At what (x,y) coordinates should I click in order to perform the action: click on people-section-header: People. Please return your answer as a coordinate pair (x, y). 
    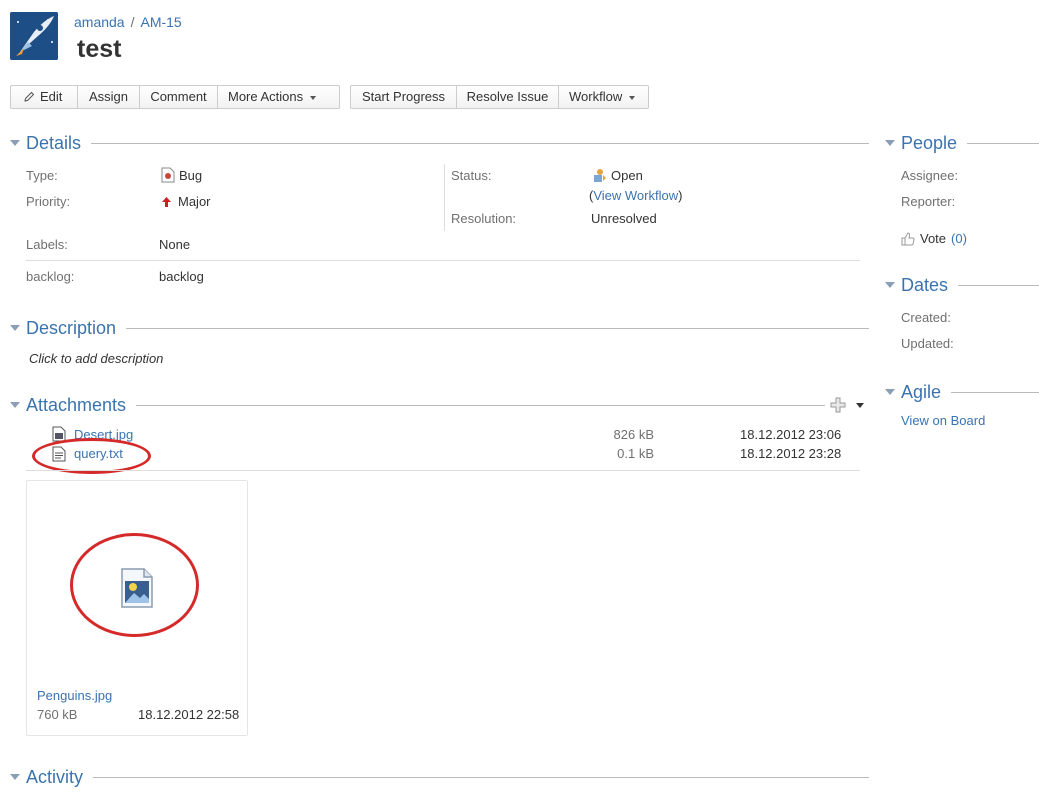
    Looking at the image, I should click on (962, 143).